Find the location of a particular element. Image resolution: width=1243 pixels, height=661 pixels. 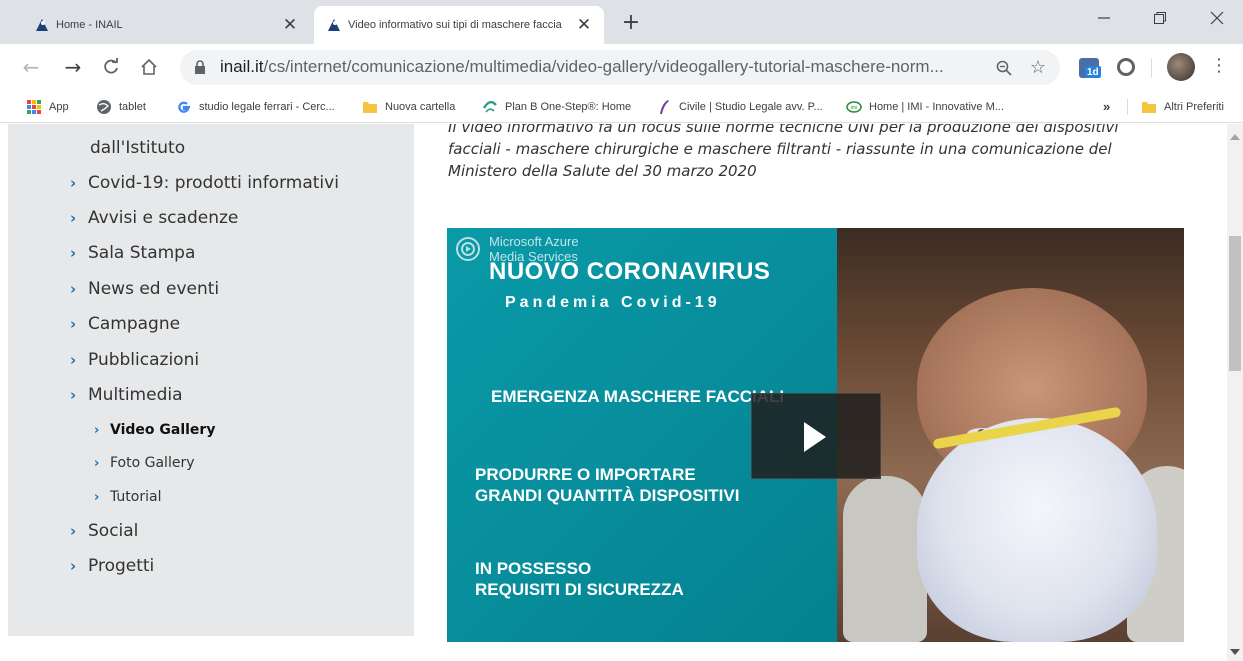

extension-circle-icon is located at coordinates (1126, 67).